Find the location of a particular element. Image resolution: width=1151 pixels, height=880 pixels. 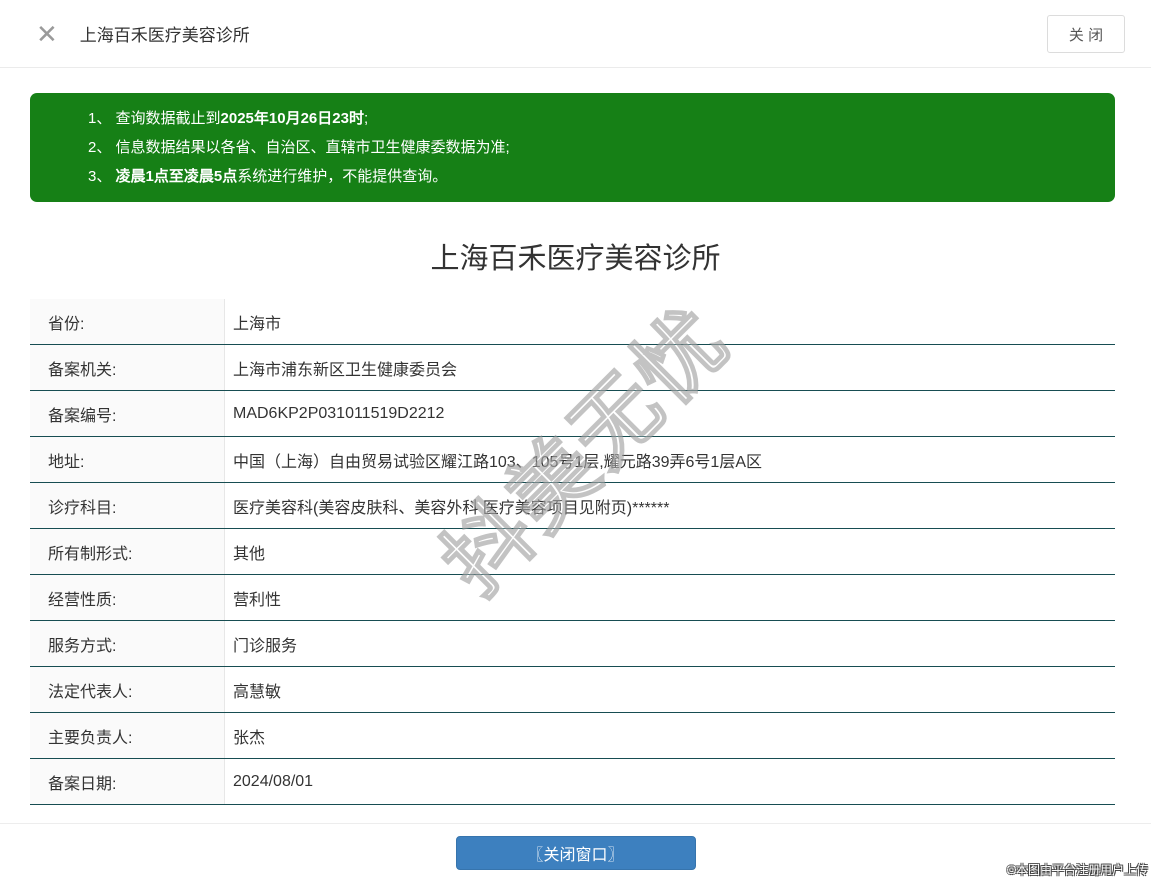

table-row-province: 省份: 上海市 is located at coordinates (572, 322).